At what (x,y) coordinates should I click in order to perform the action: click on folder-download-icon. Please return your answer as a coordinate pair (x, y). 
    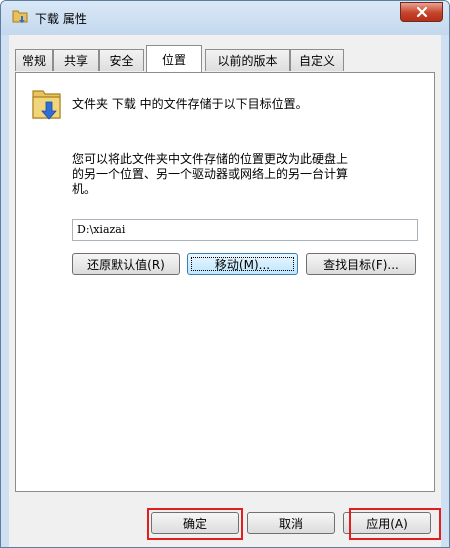
    Looking at the image, I should click on (47, 103).